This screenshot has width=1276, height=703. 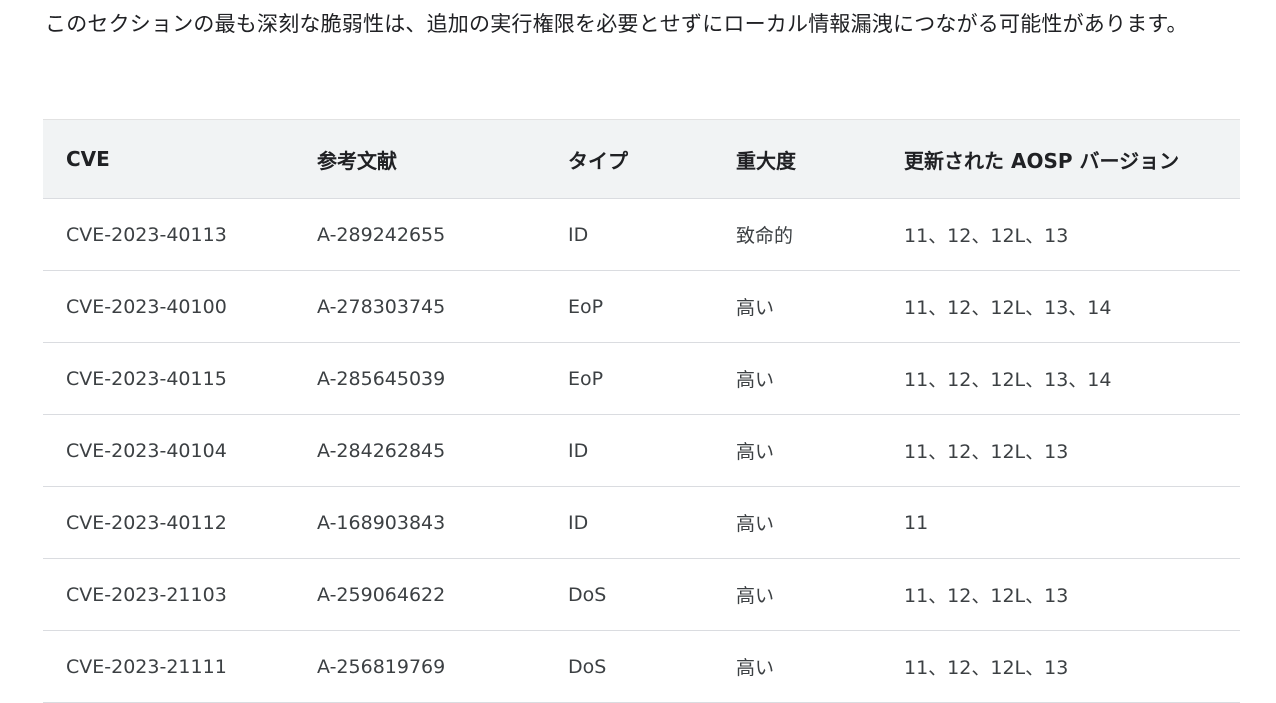 What do you see at coordinates (797, 234) in the screenshot?
I see `cell-severity: 致命的` at bounding box center [797, 234].